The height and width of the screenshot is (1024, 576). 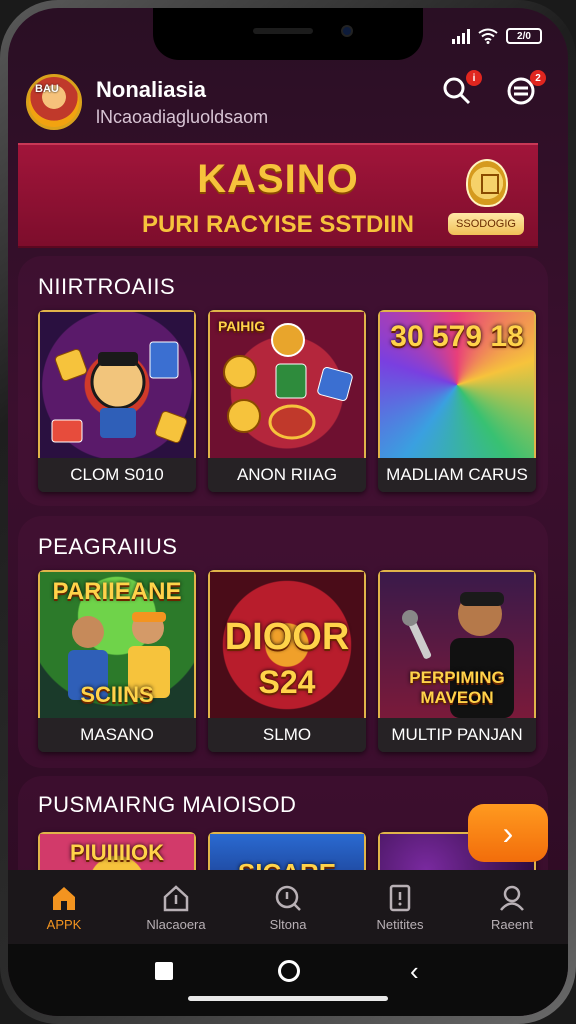 I want to click on game-thumbnail, so click(x=117, y=384).